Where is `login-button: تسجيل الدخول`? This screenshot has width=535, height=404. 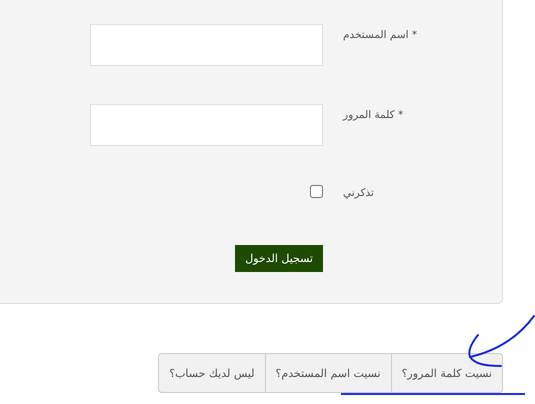
login-button: تسجيل الدخول is located at coordinates (279, 258).